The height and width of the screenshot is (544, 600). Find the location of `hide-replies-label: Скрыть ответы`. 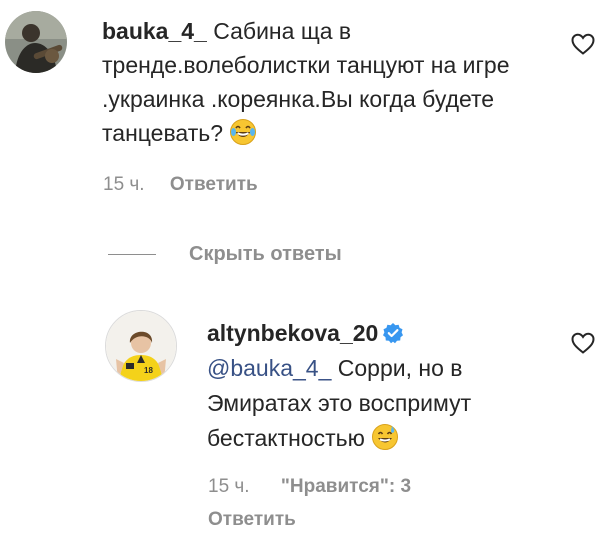

hide-replies-label: Скрыть ответы is located at coordinates (265, 253).